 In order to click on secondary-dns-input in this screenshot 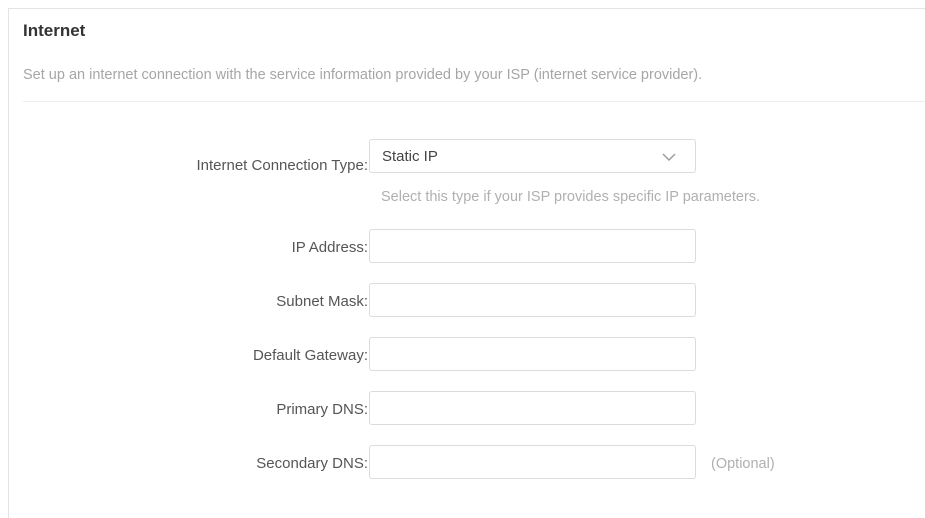, I will do `click(532, 462)`.